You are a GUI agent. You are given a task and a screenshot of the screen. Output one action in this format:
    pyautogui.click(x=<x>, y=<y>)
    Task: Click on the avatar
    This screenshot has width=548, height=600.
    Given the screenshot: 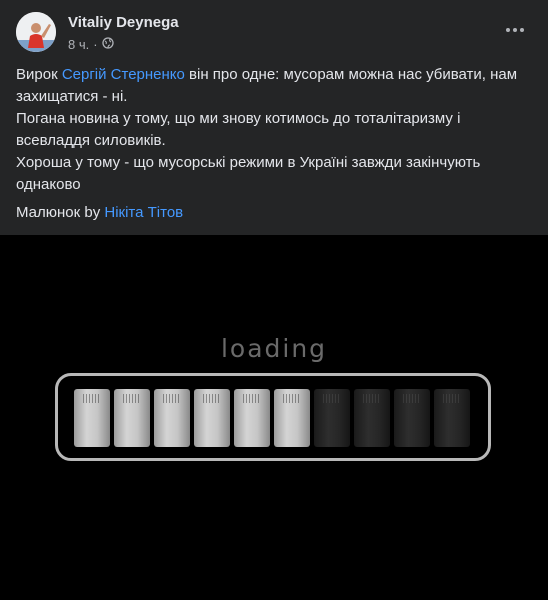 What is the action you would take?
    pyautogui.click(x=36, y=32)
    